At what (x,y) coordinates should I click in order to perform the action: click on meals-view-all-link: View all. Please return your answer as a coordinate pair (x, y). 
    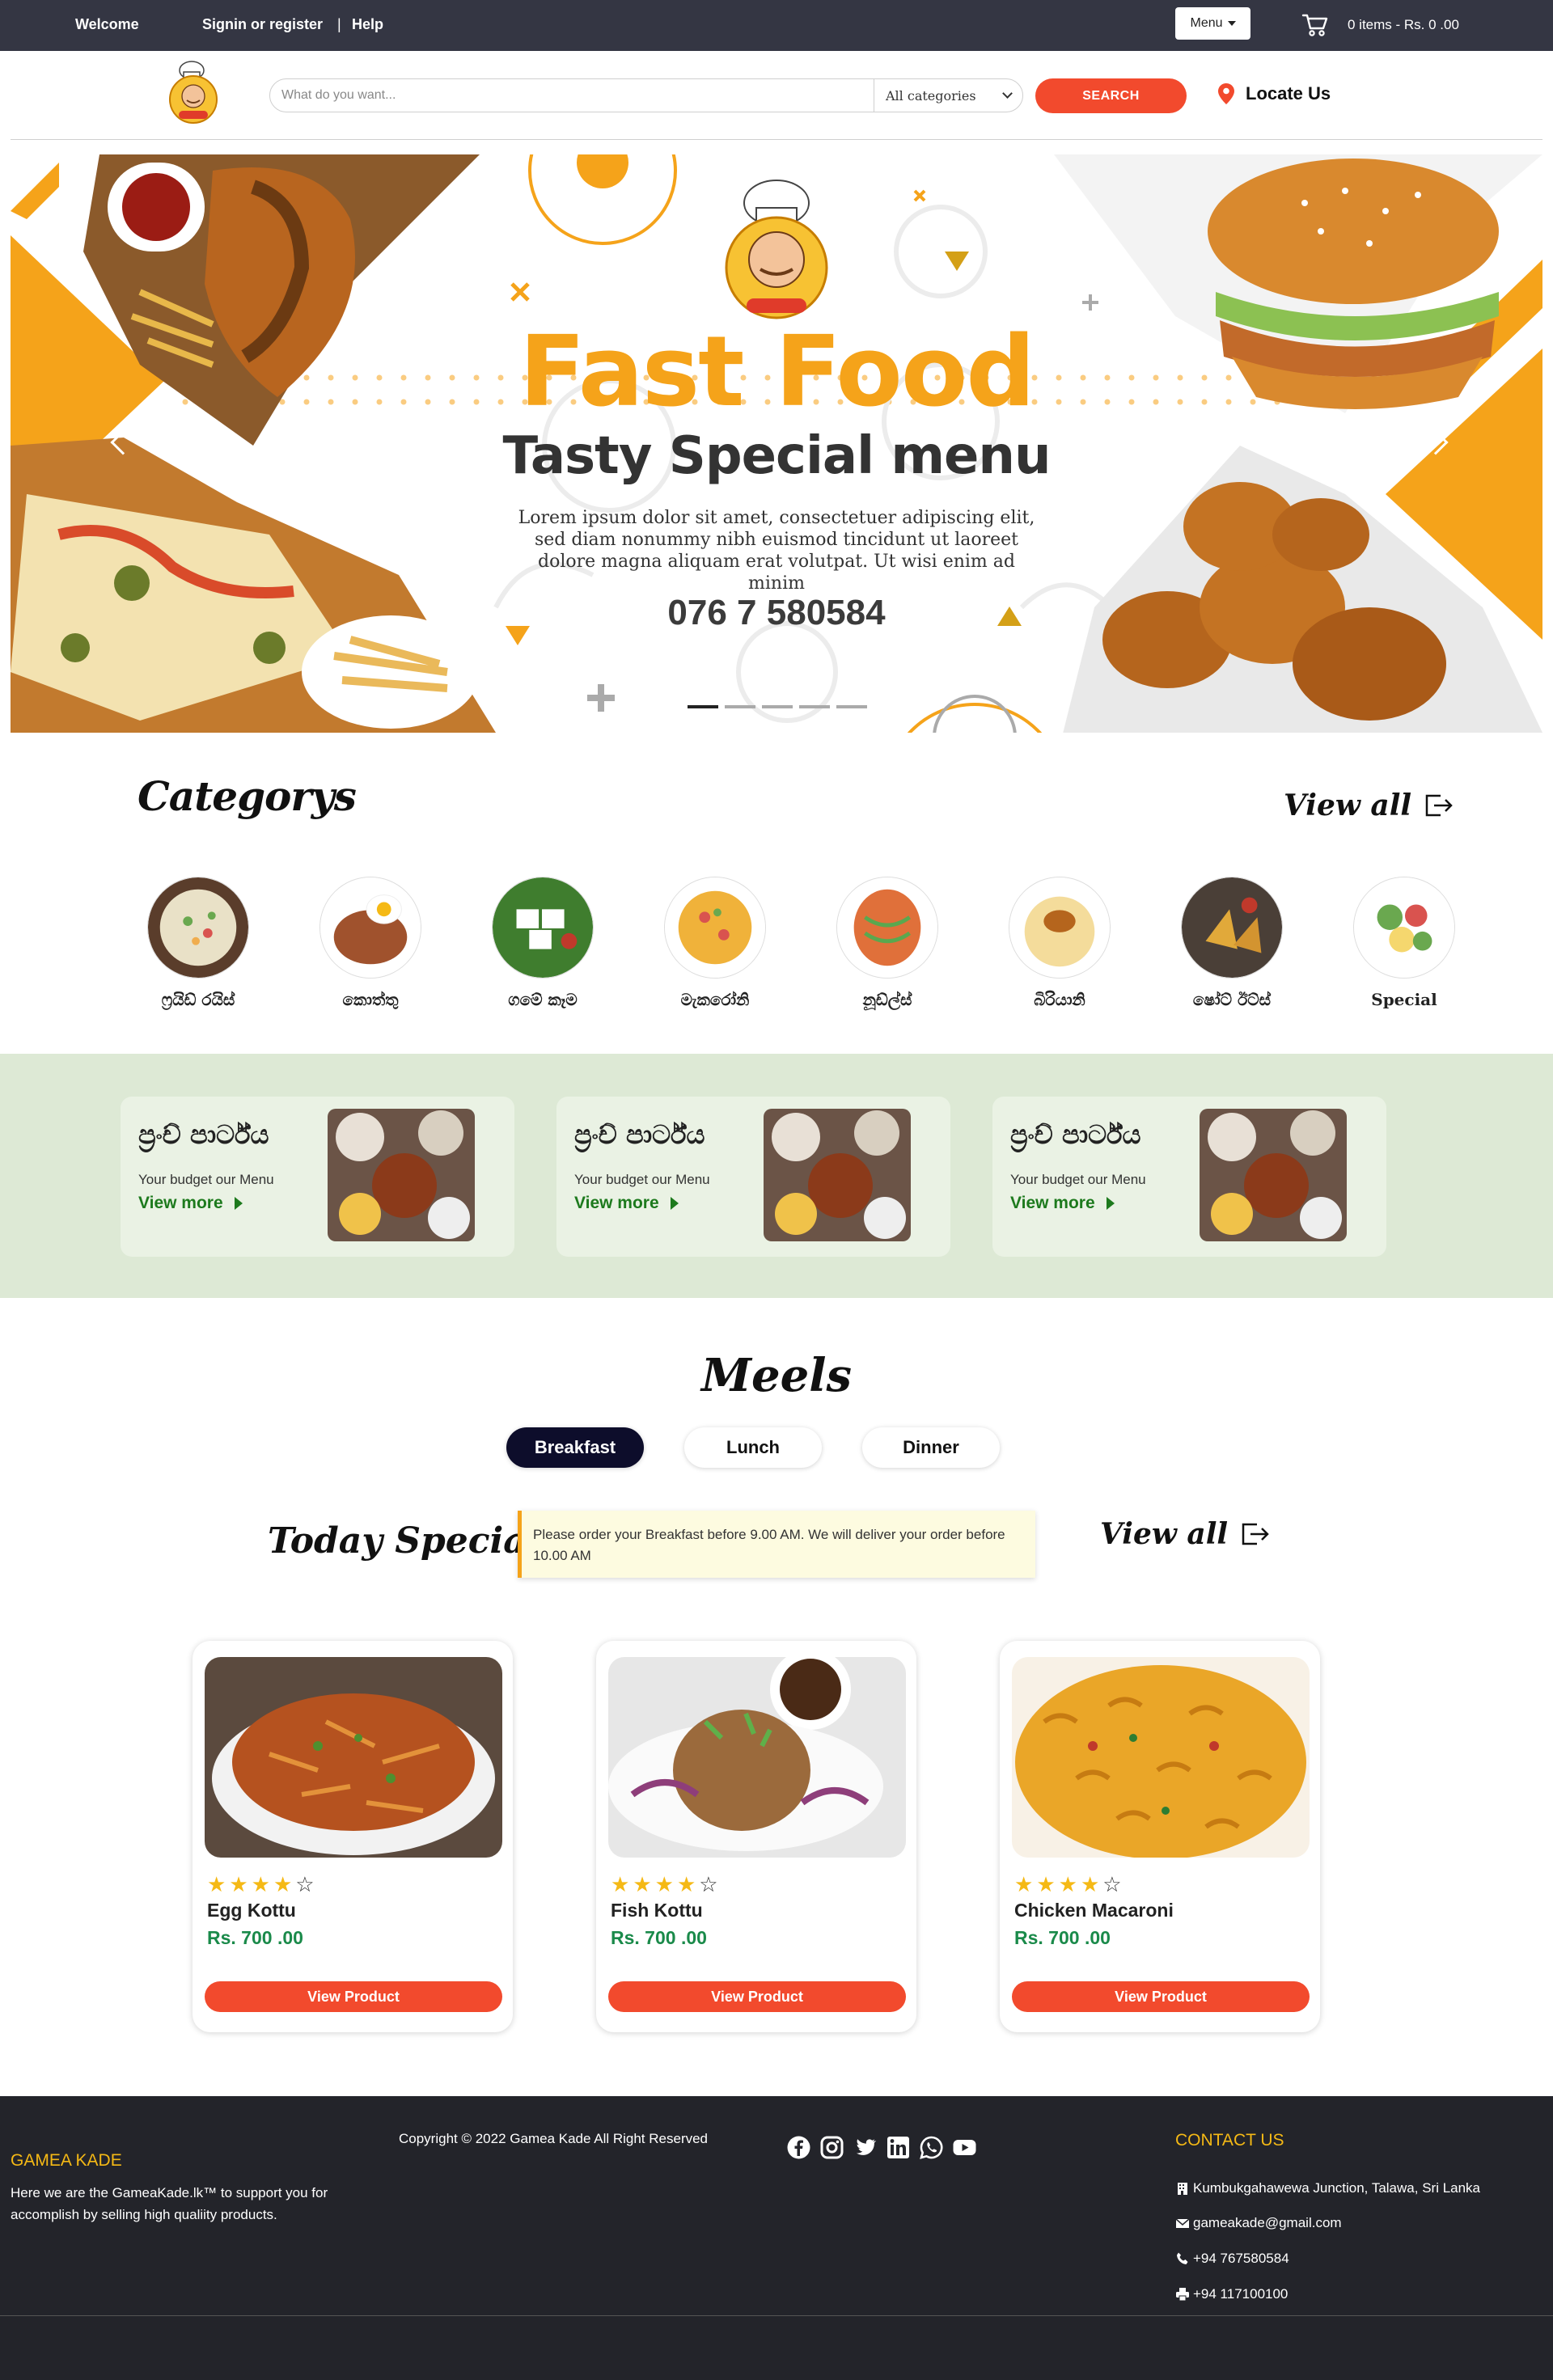
    Looking at the image, I should click on (1185, 1534).